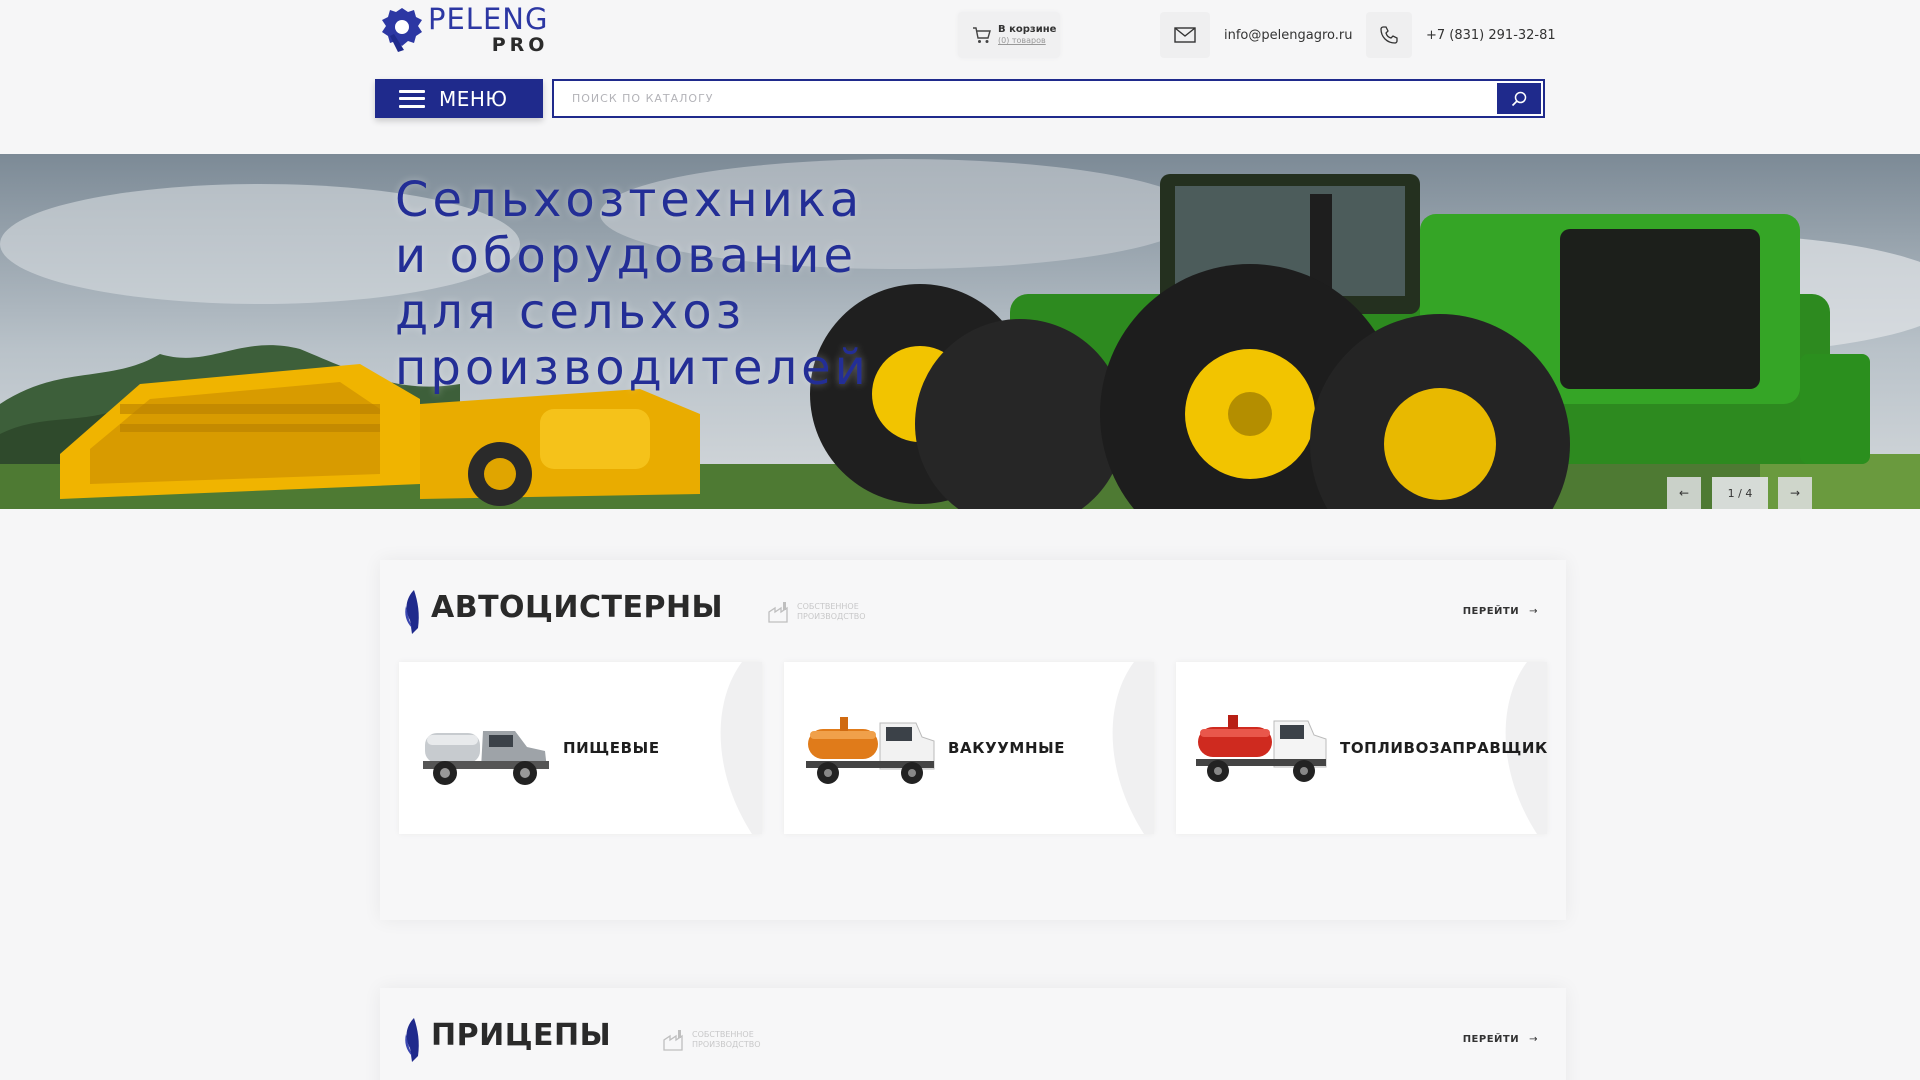  Describe the element at coordinates (520, 45) in the screenshot. I see `logo-subtitle: PRO` at that location.